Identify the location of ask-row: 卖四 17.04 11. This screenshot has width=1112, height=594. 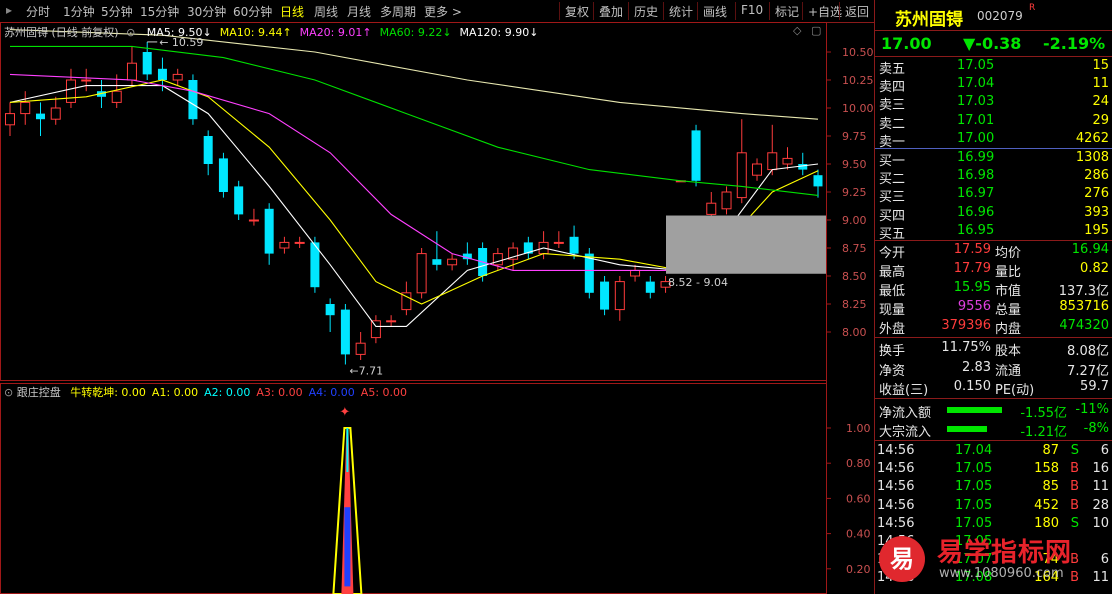
(993, 85).